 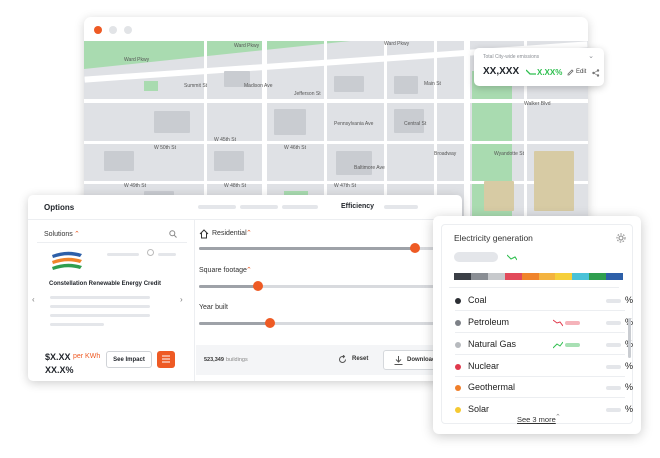 I want to click on reset-icon, so click(x=342, y=359).